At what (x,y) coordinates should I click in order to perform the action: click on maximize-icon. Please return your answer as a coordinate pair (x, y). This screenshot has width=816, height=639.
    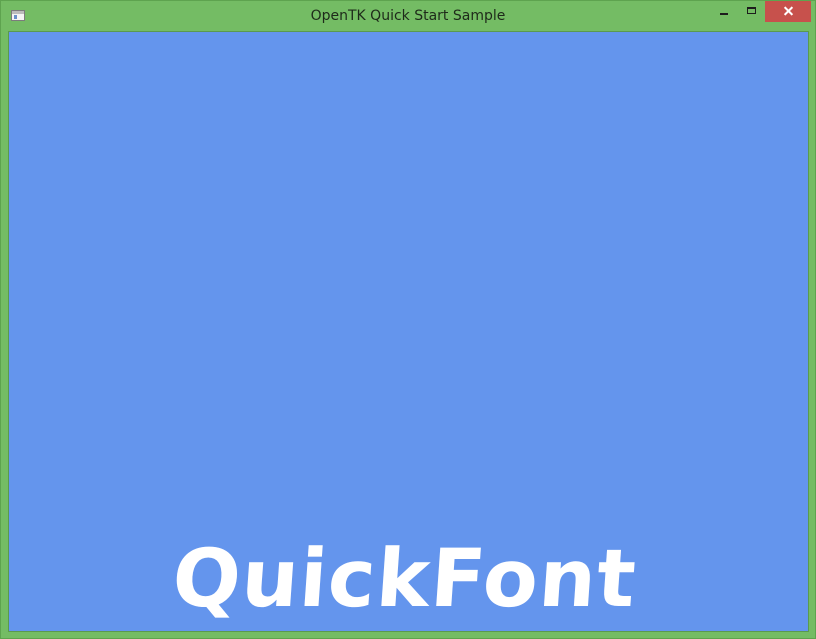
    Looking at the image, I should click on (751, 10).